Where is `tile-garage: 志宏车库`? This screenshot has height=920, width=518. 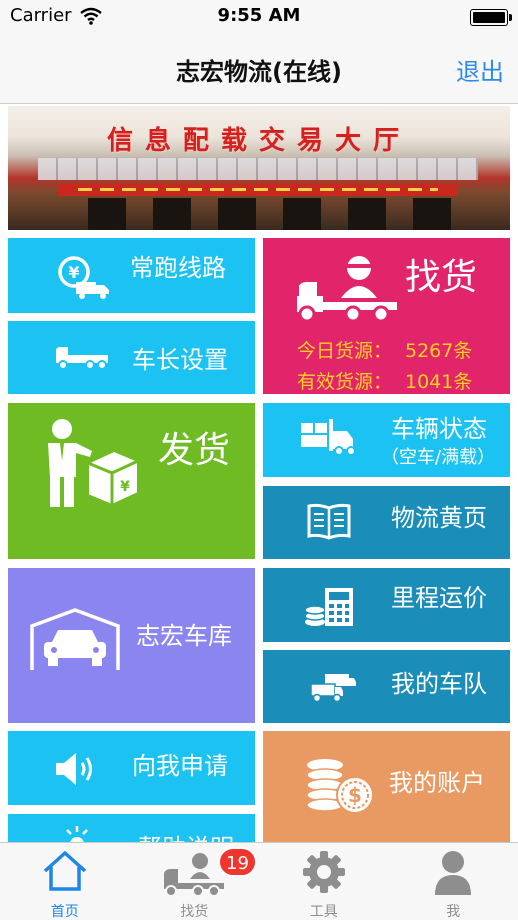
tile-garage: 志宏车库 is located at coordinates (131, 645).